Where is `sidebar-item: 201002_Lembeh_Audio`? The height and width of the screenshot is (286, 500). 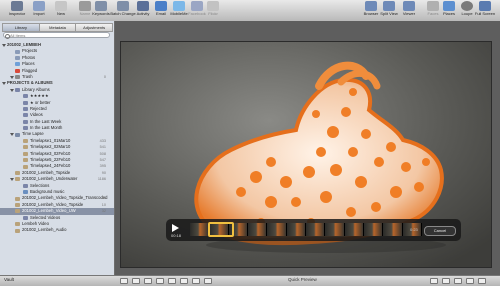
sidebar-item: 201002_Lembeh_Audio is located at coordinates (57, 230).